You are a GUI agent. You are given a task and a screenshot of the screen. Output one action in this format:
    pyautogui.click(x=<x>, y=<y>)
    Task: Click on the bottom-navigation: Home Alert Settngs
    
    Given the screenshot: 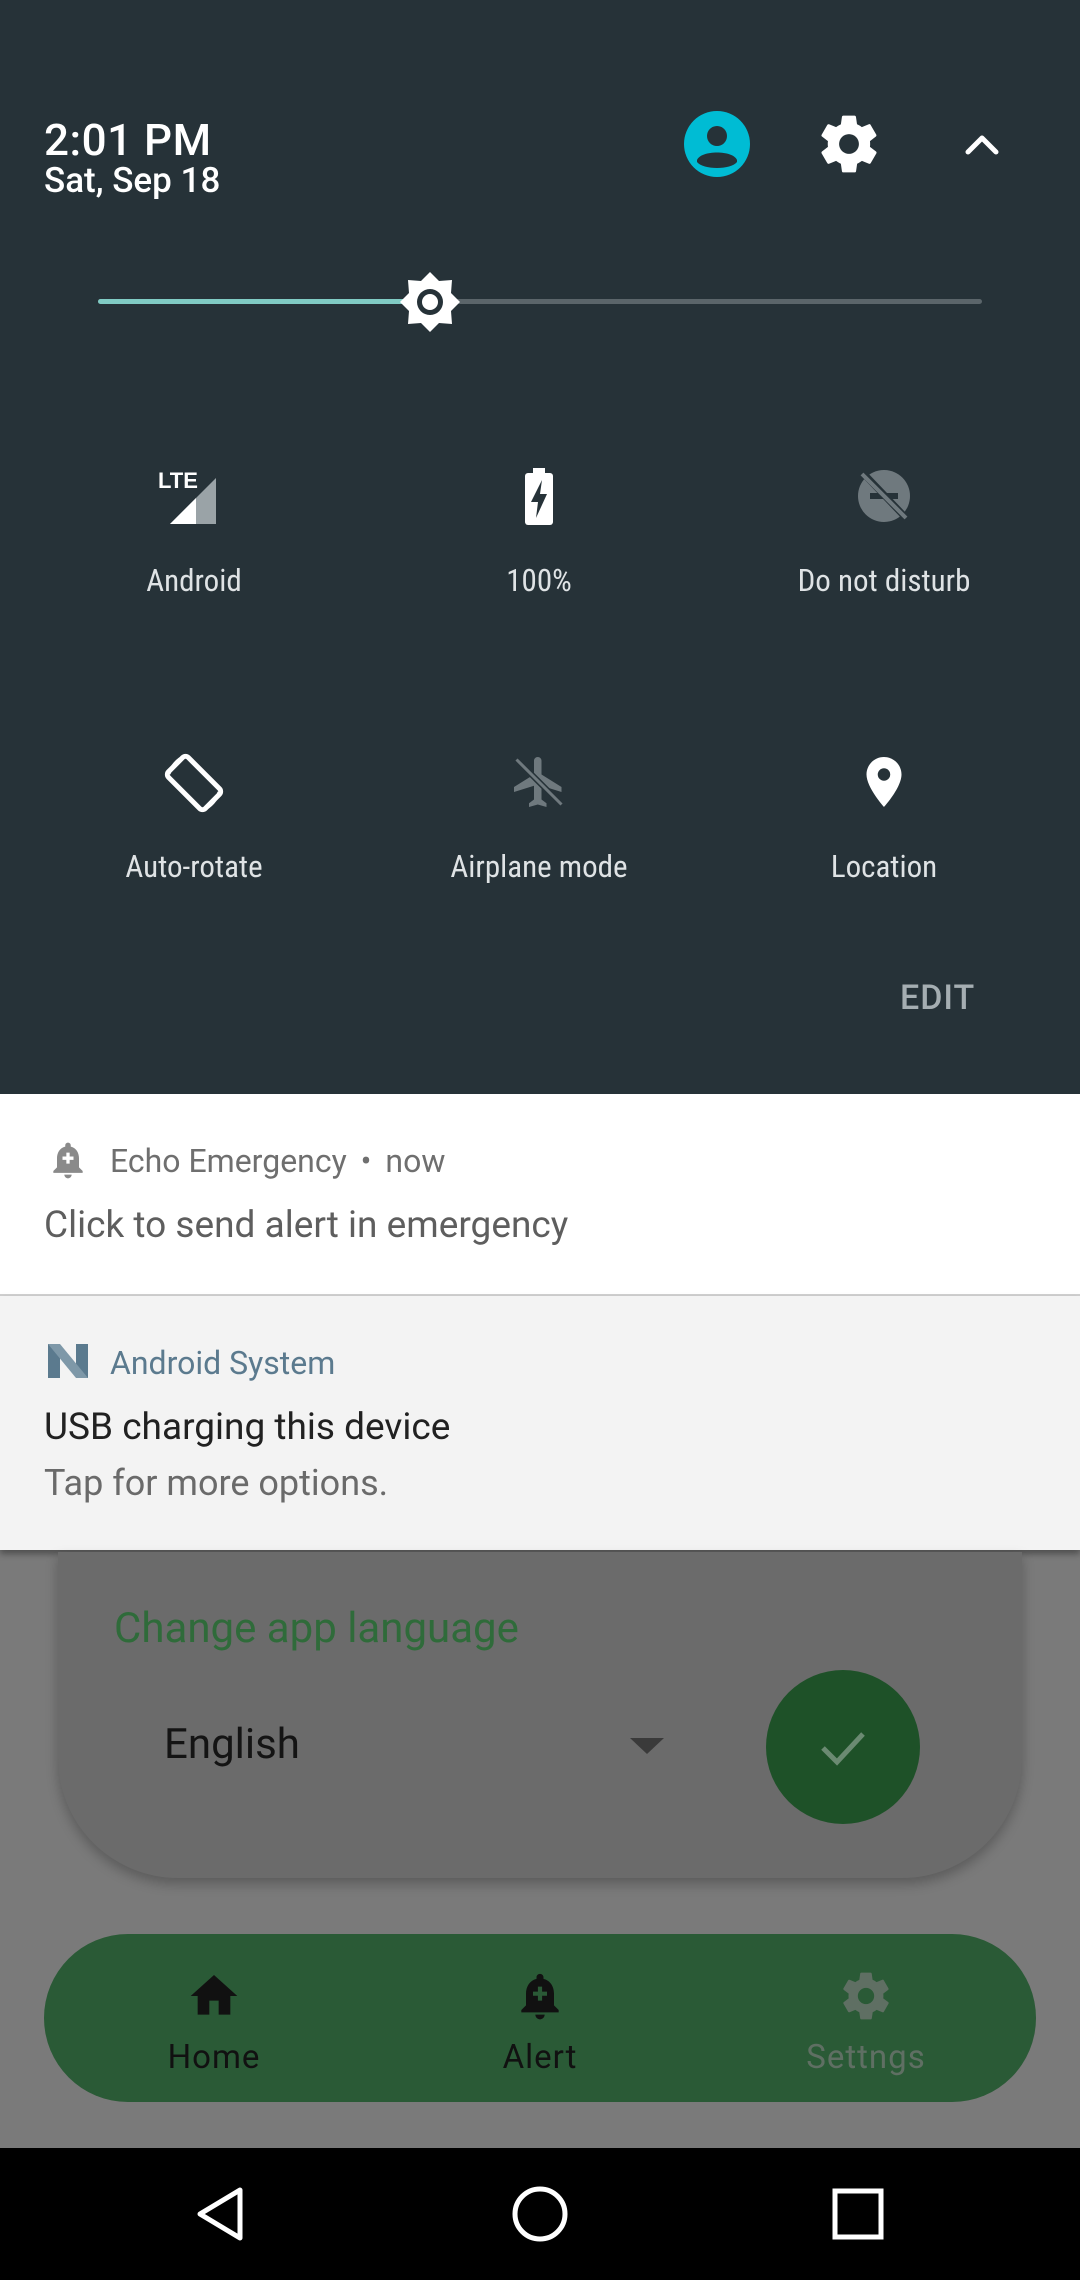 What is the action you would take?
    pyautogui.click(x=540, y=2018)
    